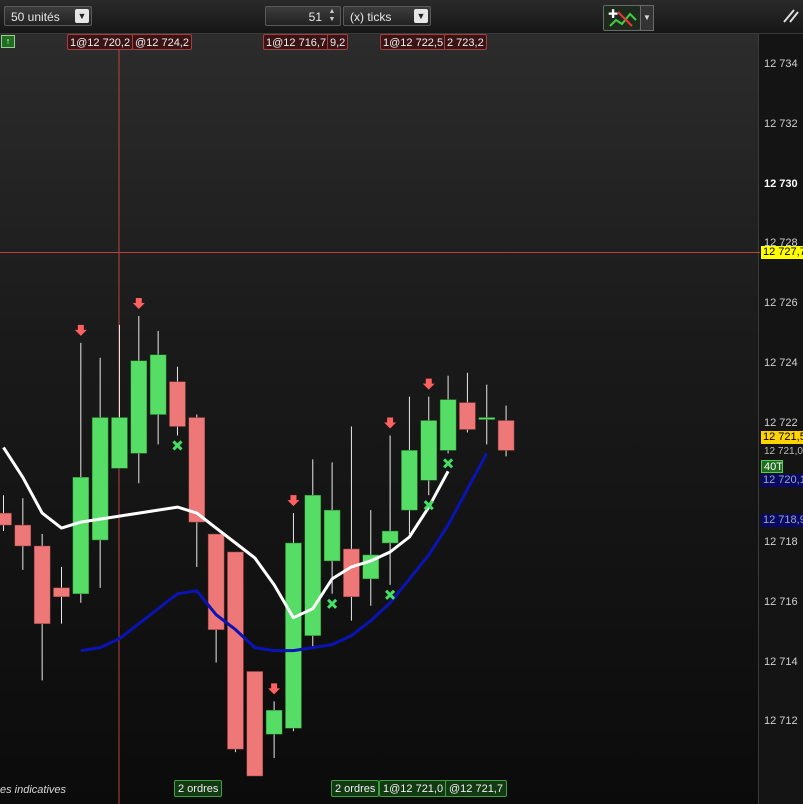 Image resolution: width=803 pixels, height=804 pixels. Describe the element at coordinates (781, 303) in the screenshot. I see `price-axis-label: 12 726` at that location.